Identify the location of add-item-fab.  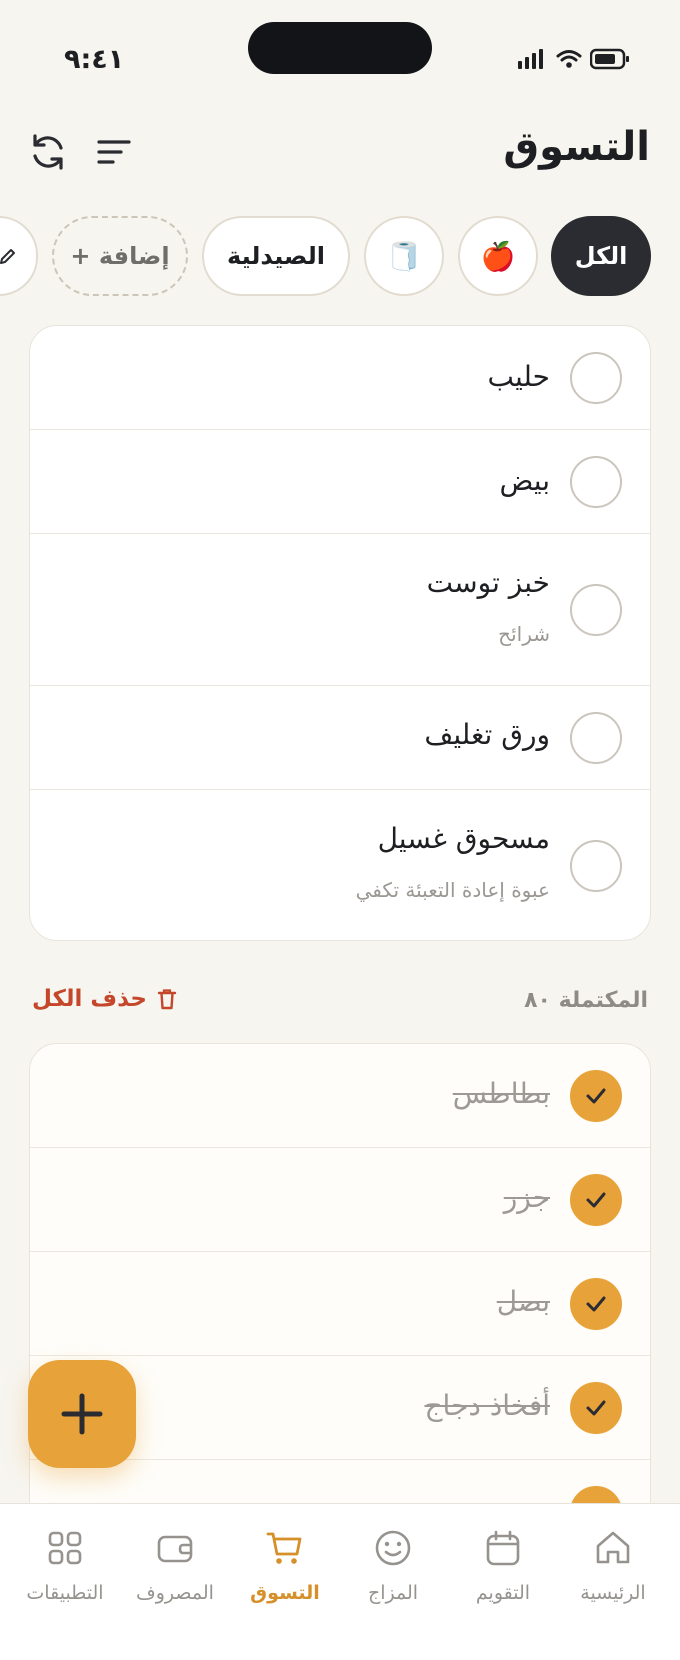
(82, 1414).